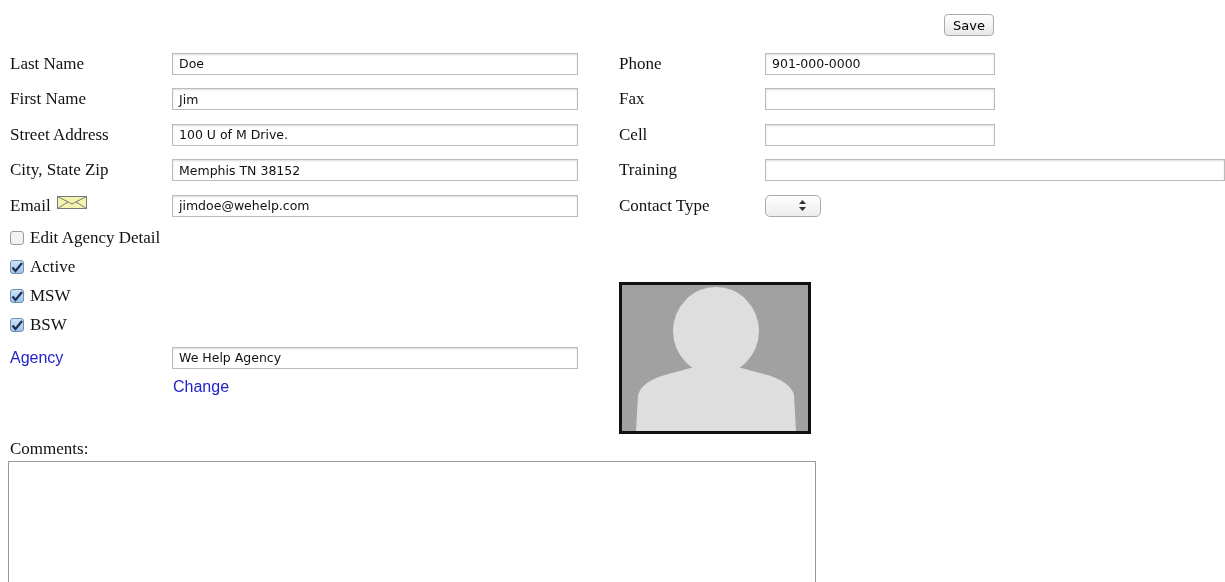 The image size is (1225, 582). I want to click on checkbox-label: MSW, so click(50, 296).